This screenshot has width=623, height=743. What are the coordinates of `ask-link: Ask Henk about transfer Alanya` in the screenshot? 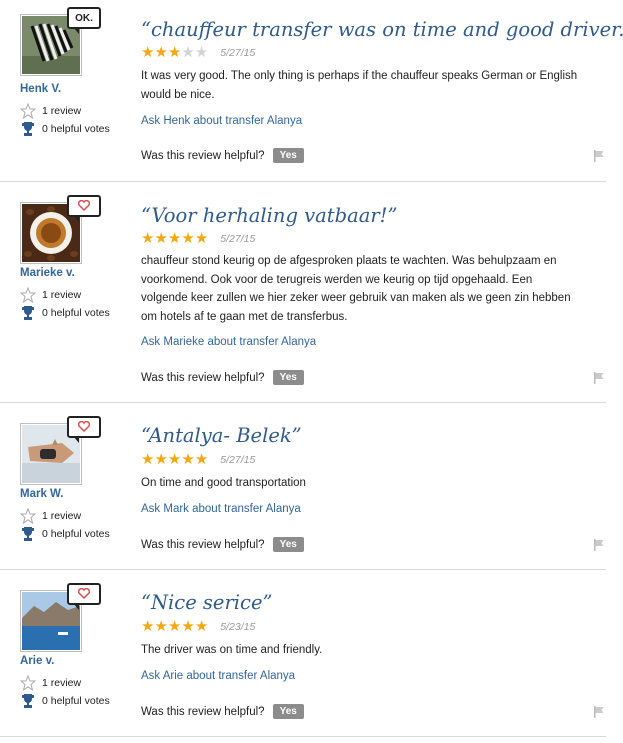 It's located at (221, 121).